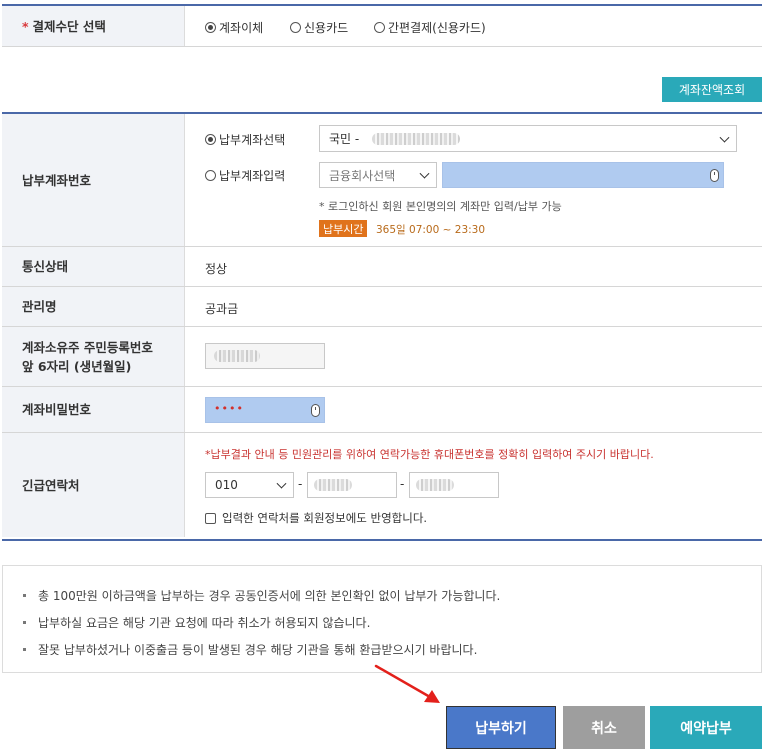  What do you see at coordinates (265, 356) in the screenshot?
I see `id-number-input` at bounding box center [265, 356].